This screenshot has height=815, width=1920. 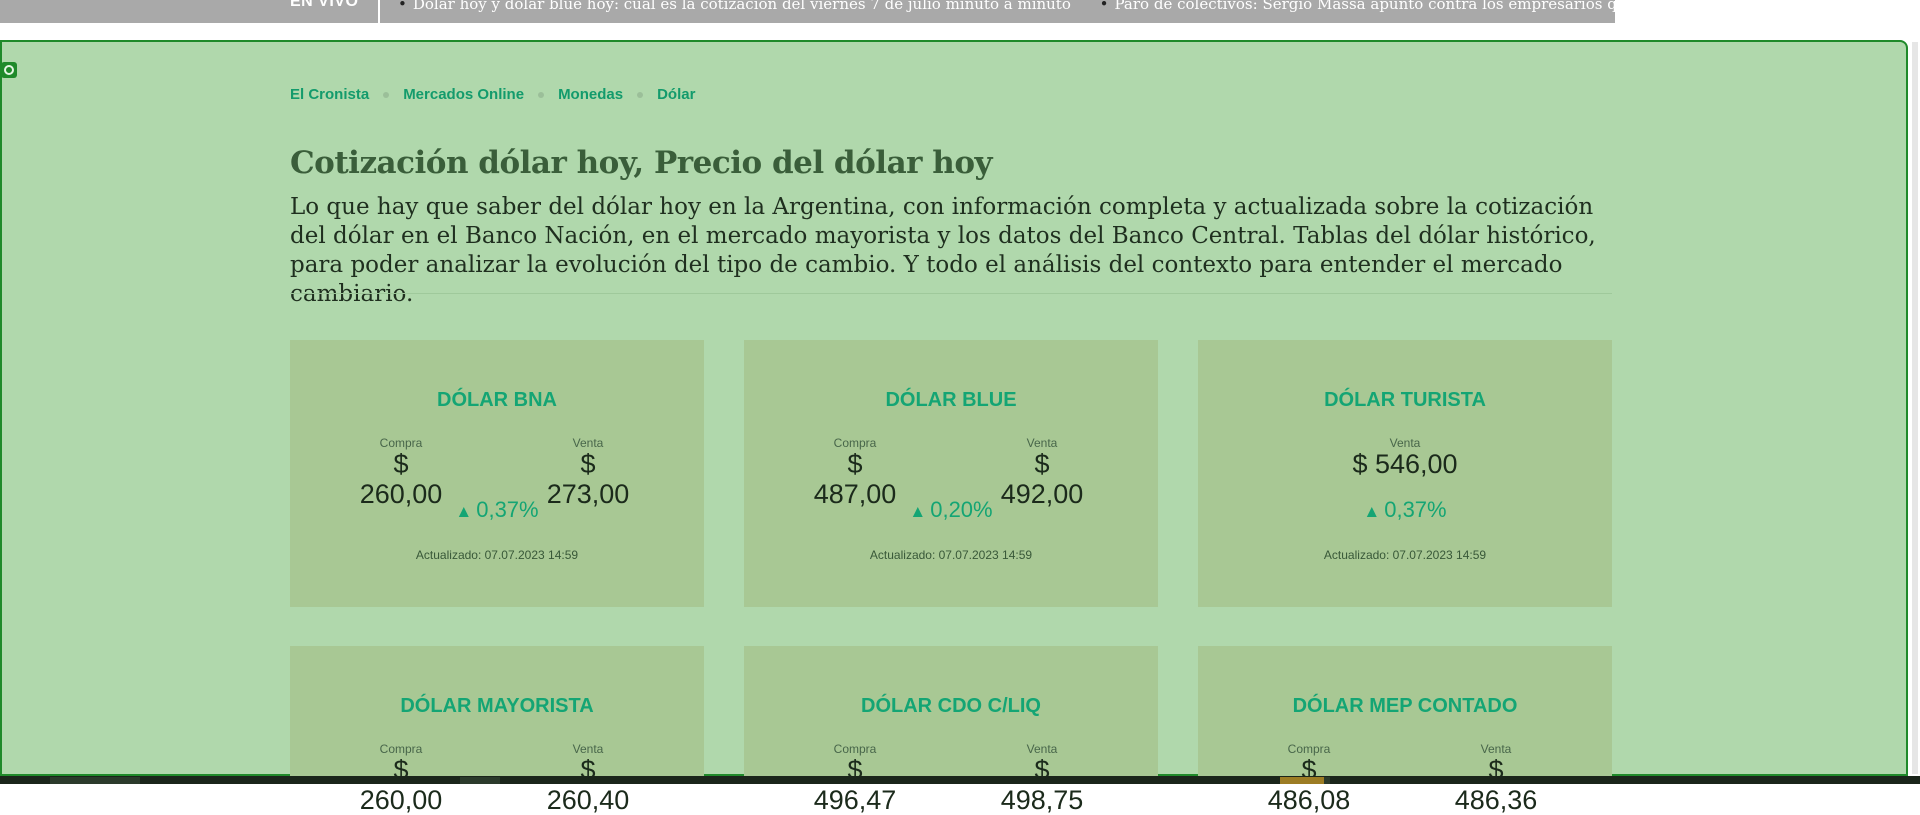 What do you see at coordinates (1915, 408) in the screenshot?
I see `scrollbar` at bounding box center [1915, 408].